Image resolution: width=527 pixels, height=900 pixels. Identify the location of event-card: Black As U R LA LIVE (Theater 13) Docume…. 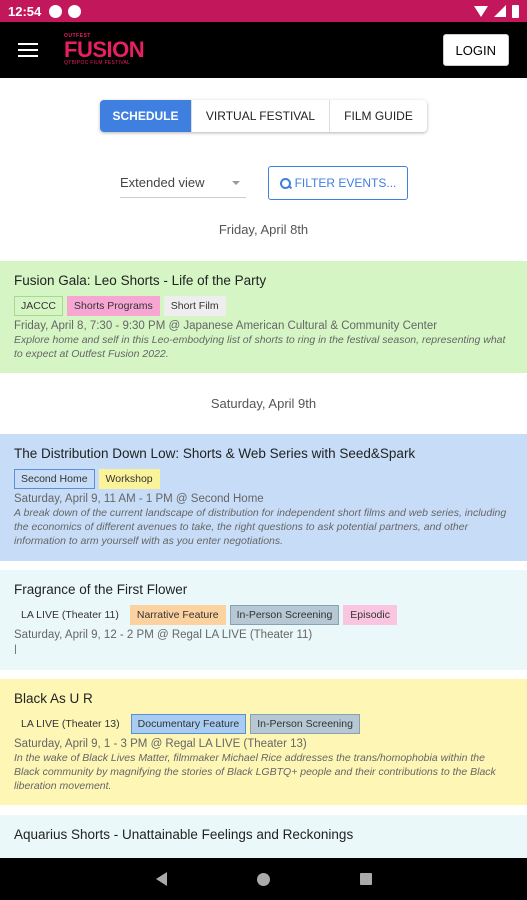
(263, 742).